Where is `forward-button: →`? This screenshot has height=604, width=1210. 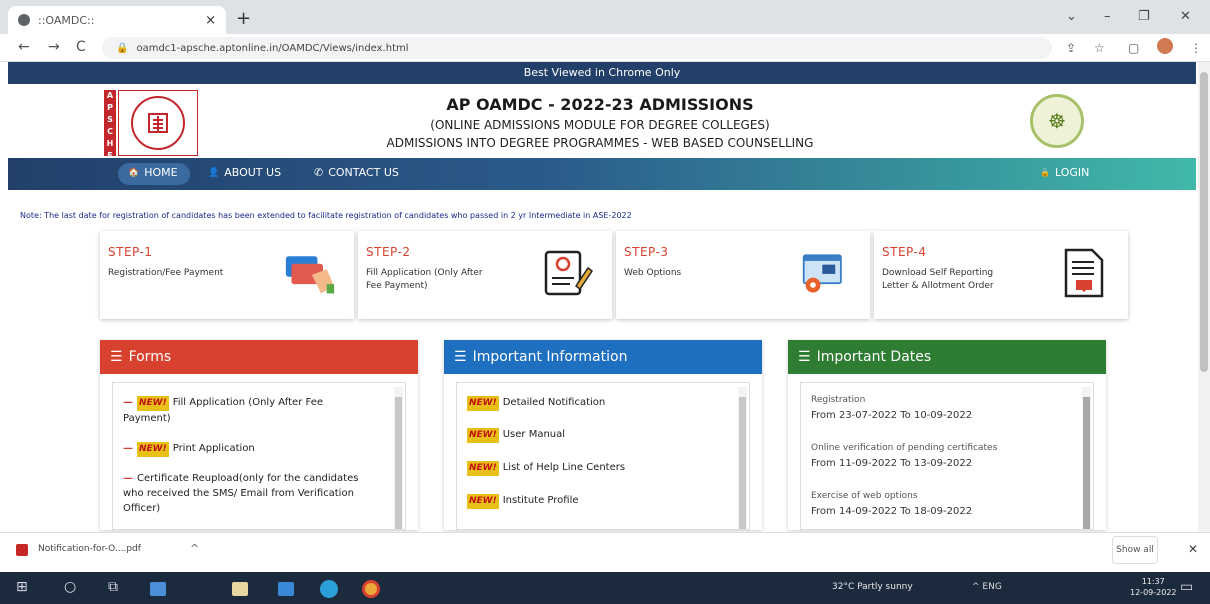 forward-button: → is located at coordinates (54, 47).